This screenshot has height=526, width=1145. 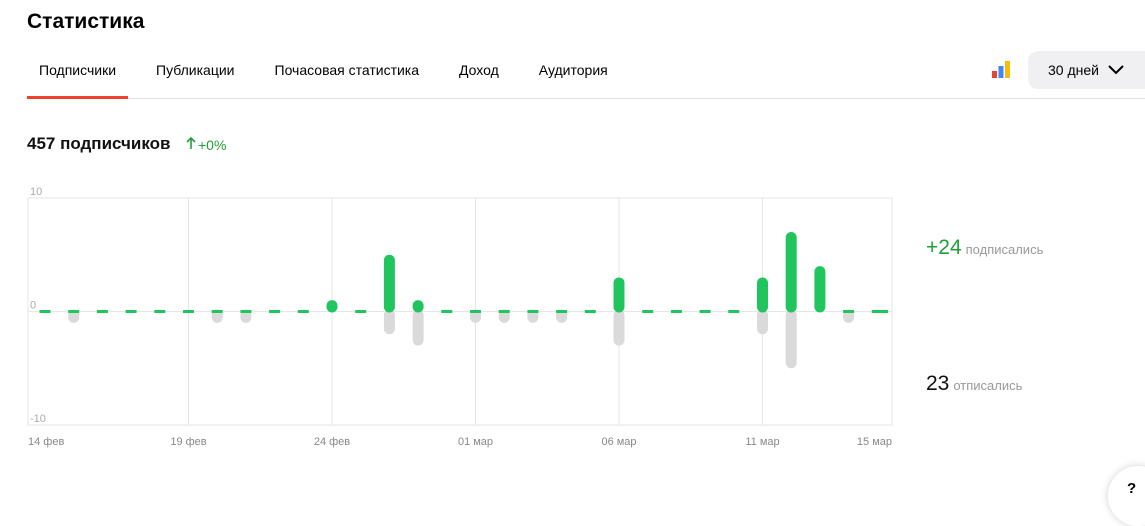 I want to click on unsubscribed-stat: 23 отписались, so click(x=974, y=384).